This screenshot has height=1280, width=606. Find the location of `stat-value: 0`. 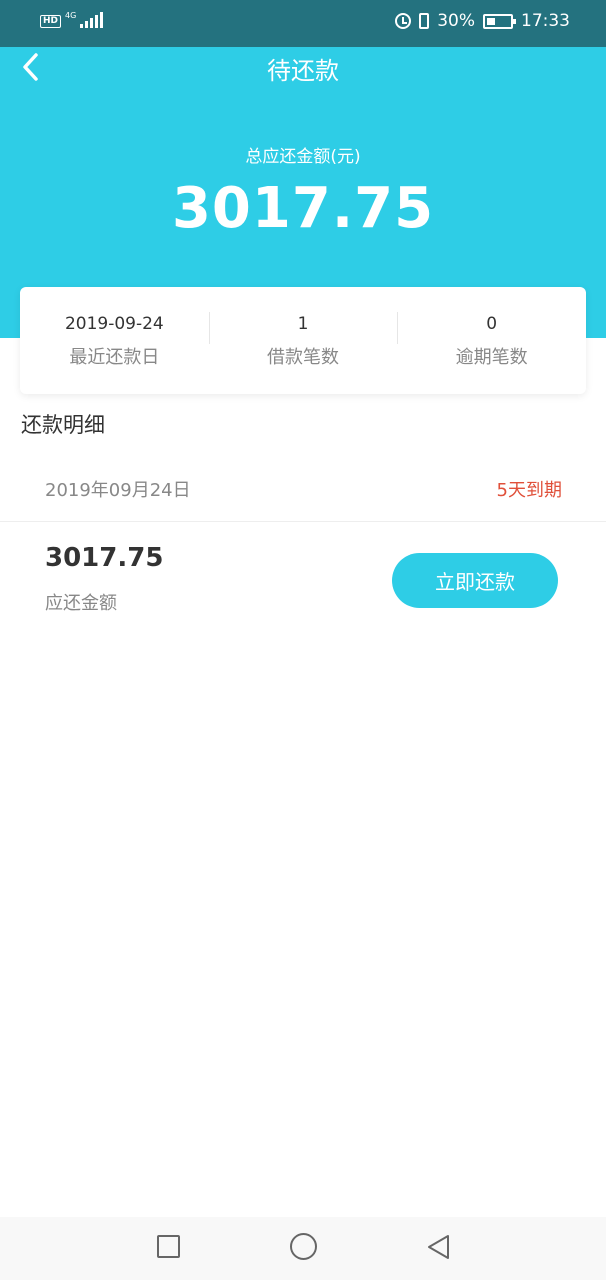

stat-value: 0 is located at coordinates (492, 323).